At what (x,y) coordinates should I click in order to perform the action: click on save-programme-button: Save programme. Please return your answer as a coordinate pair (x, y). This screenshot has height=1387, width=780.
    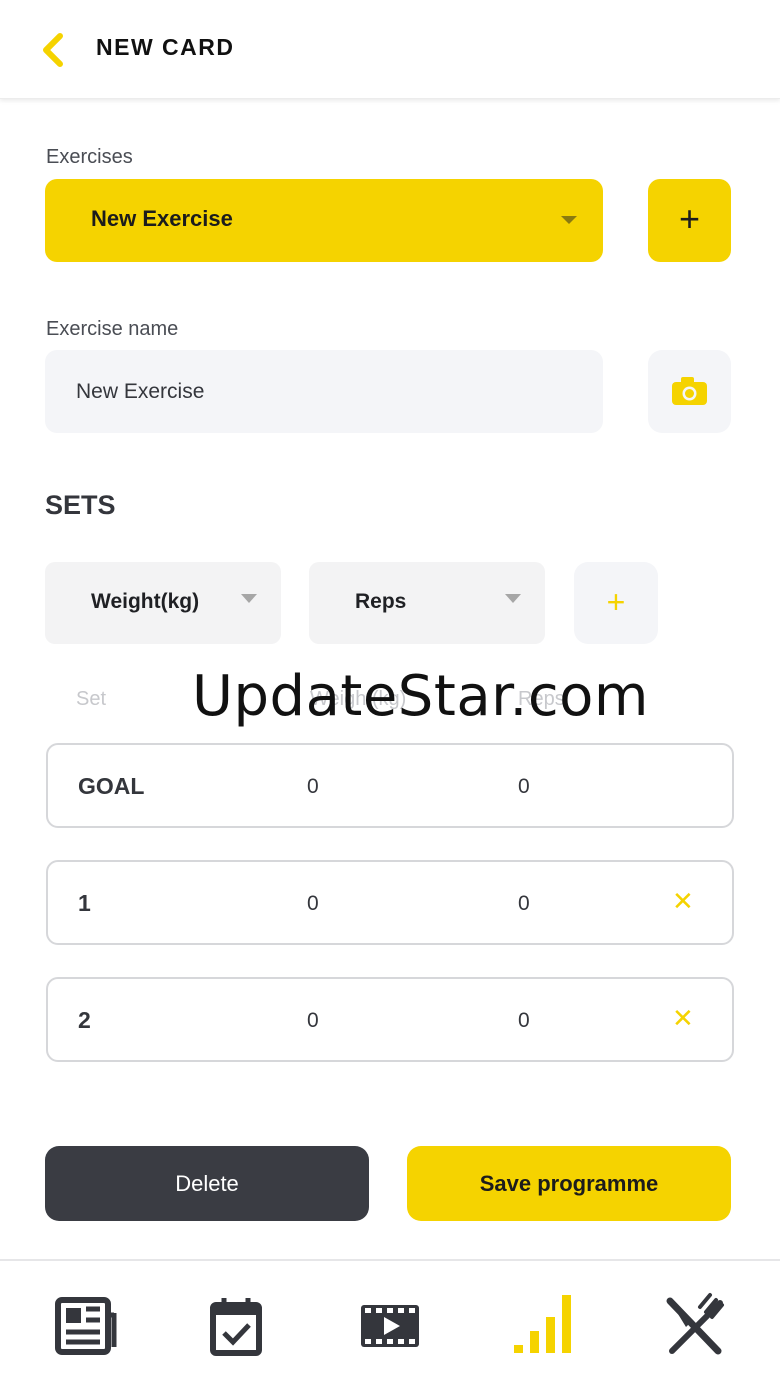
    Looking at the image, I should click on (569, 1183).